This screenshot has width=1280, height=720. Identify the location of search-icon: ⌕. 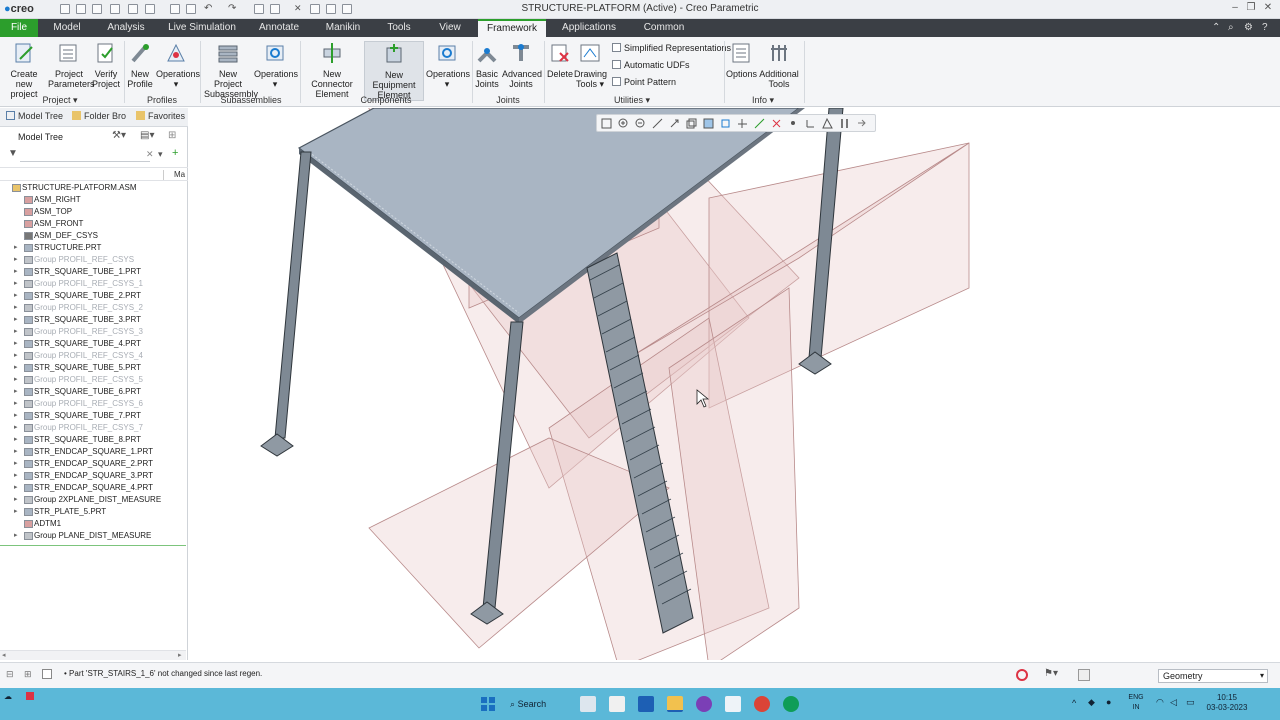
(1231, 27).